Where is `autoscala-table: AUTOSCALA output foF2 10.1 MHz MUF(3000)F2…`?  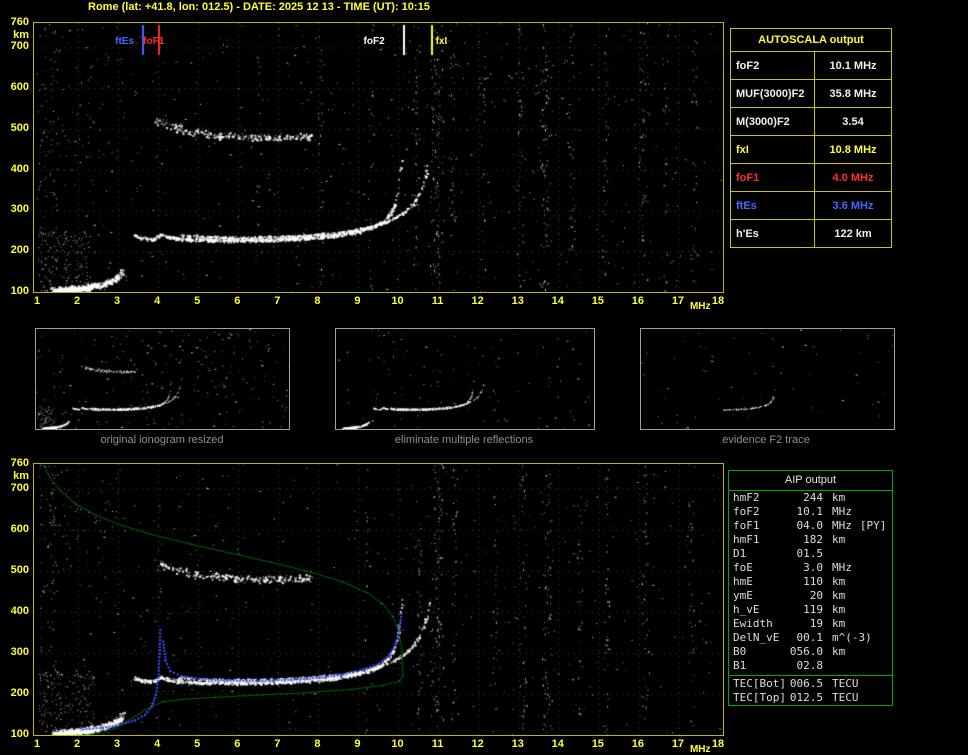
autoscala-table: AUTOSCALA output foF2 10.1 MHz MUF(3000)F2… is located at coordinates (811, 138).